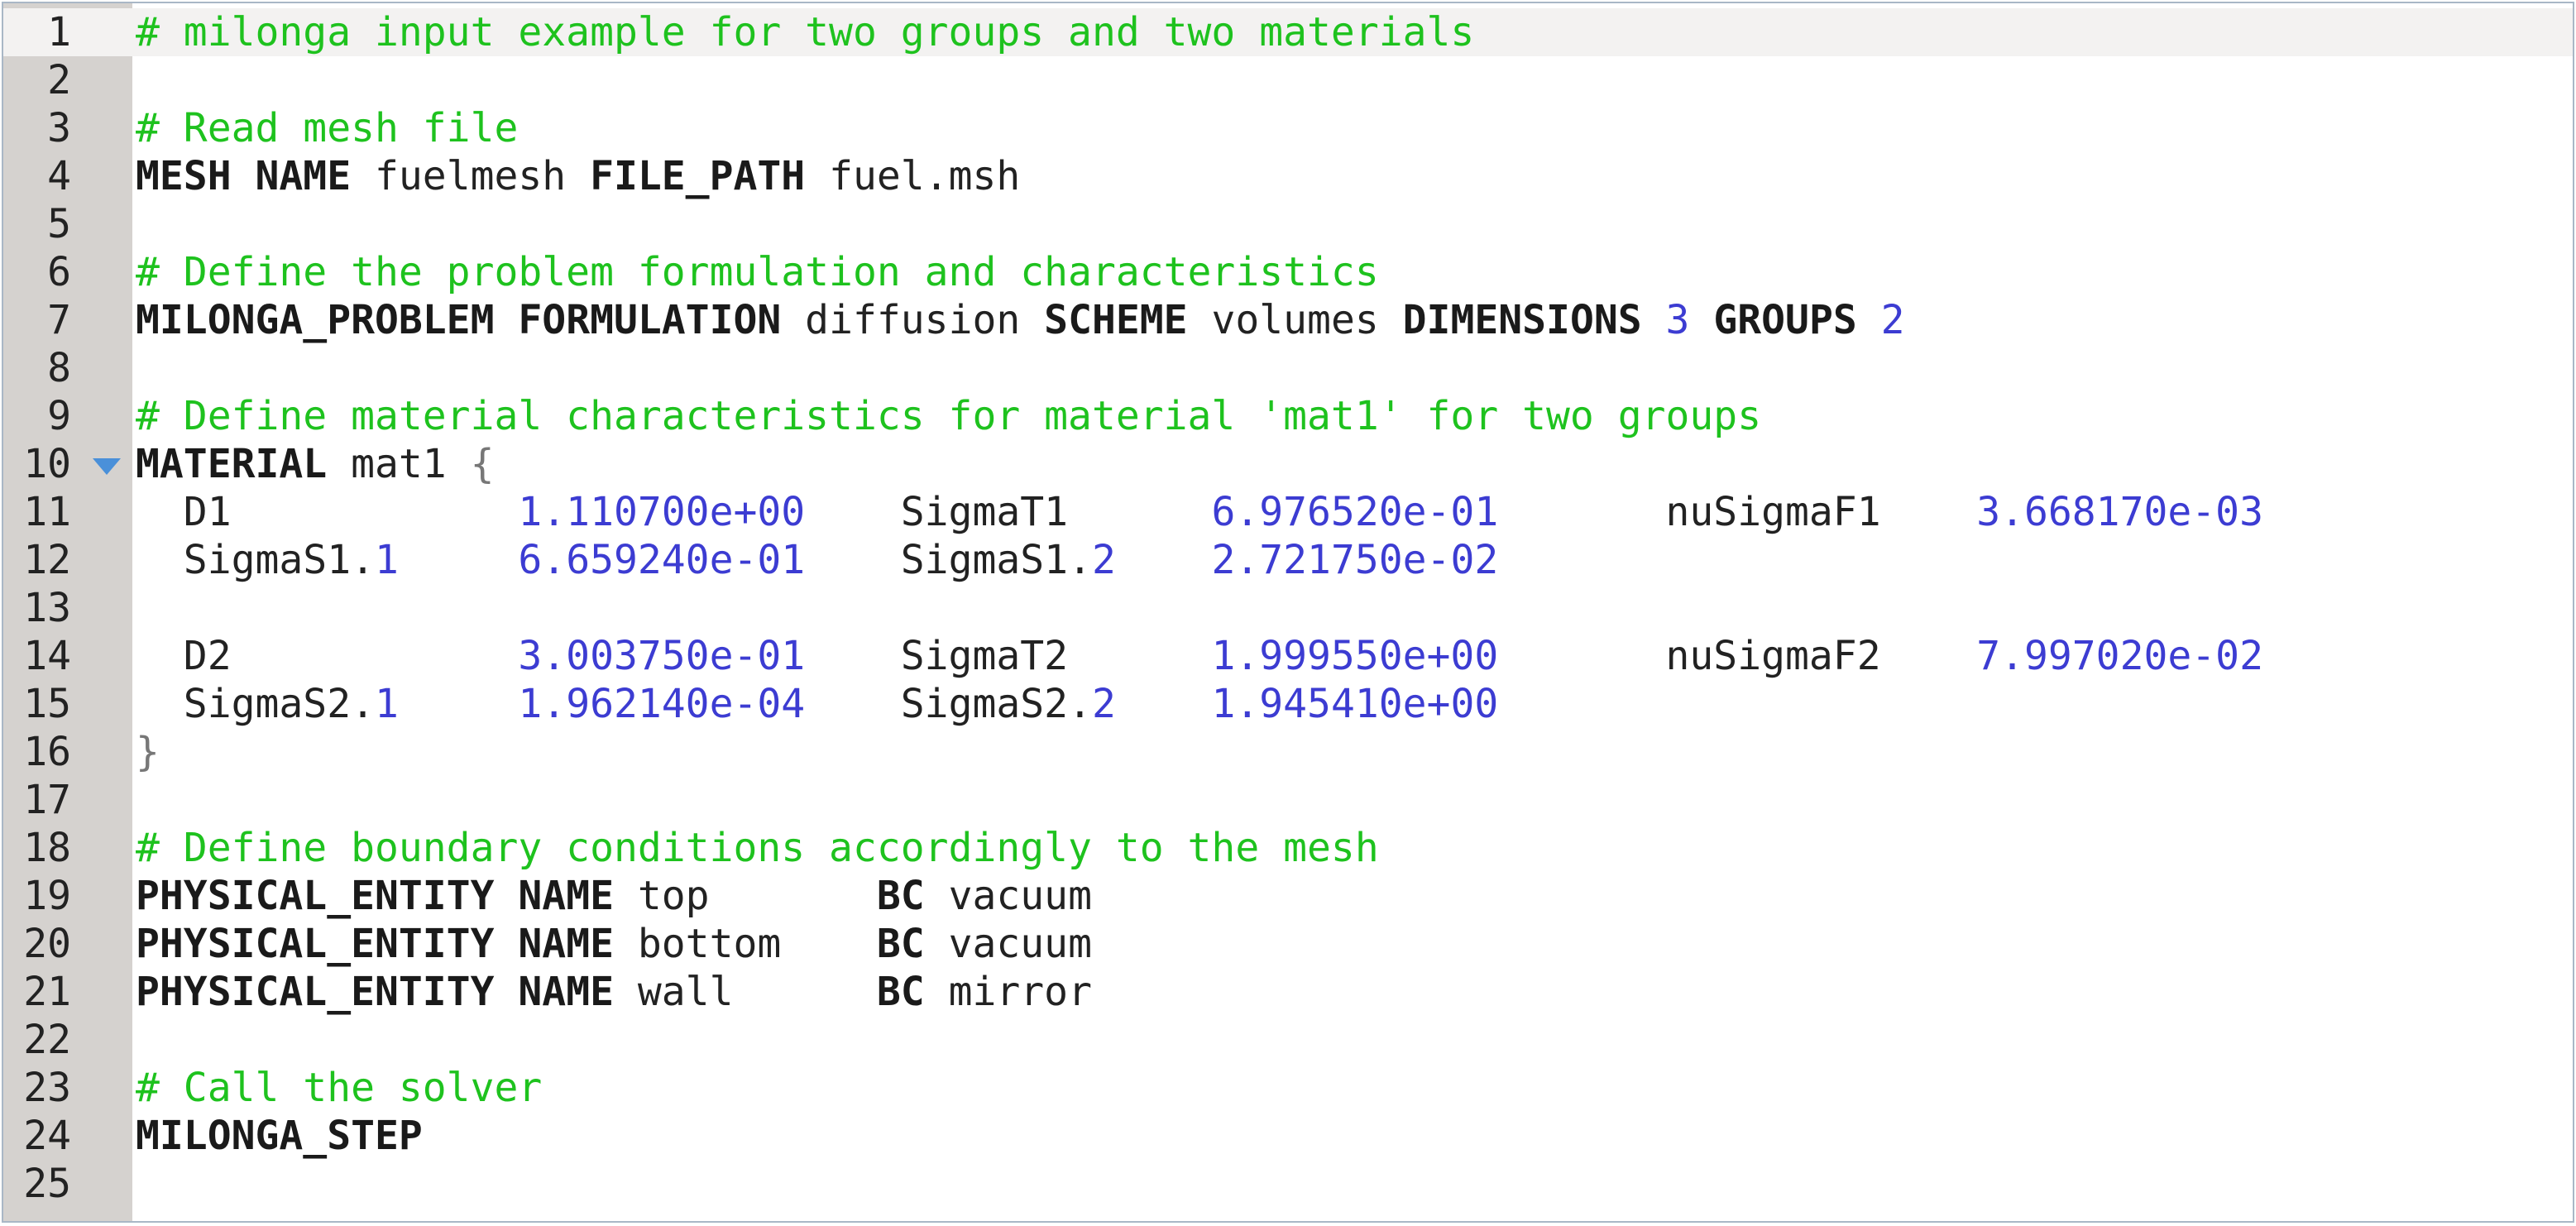  I want to click on number-token: 3.003750e-01, so click(662, 656).